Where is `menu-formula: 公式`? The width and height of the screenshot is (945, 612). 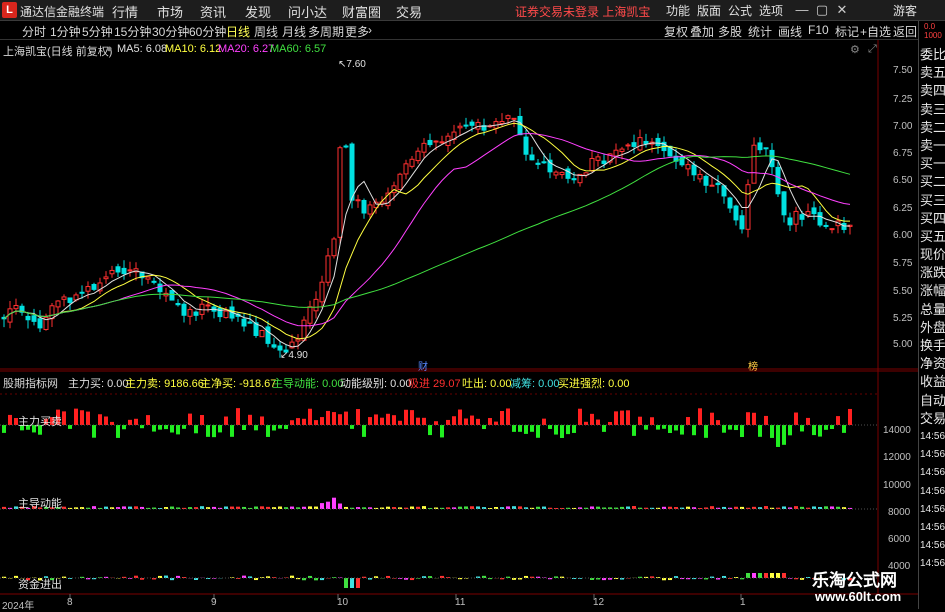
menu-formula: 公式 is located at coordinates (740, 10).